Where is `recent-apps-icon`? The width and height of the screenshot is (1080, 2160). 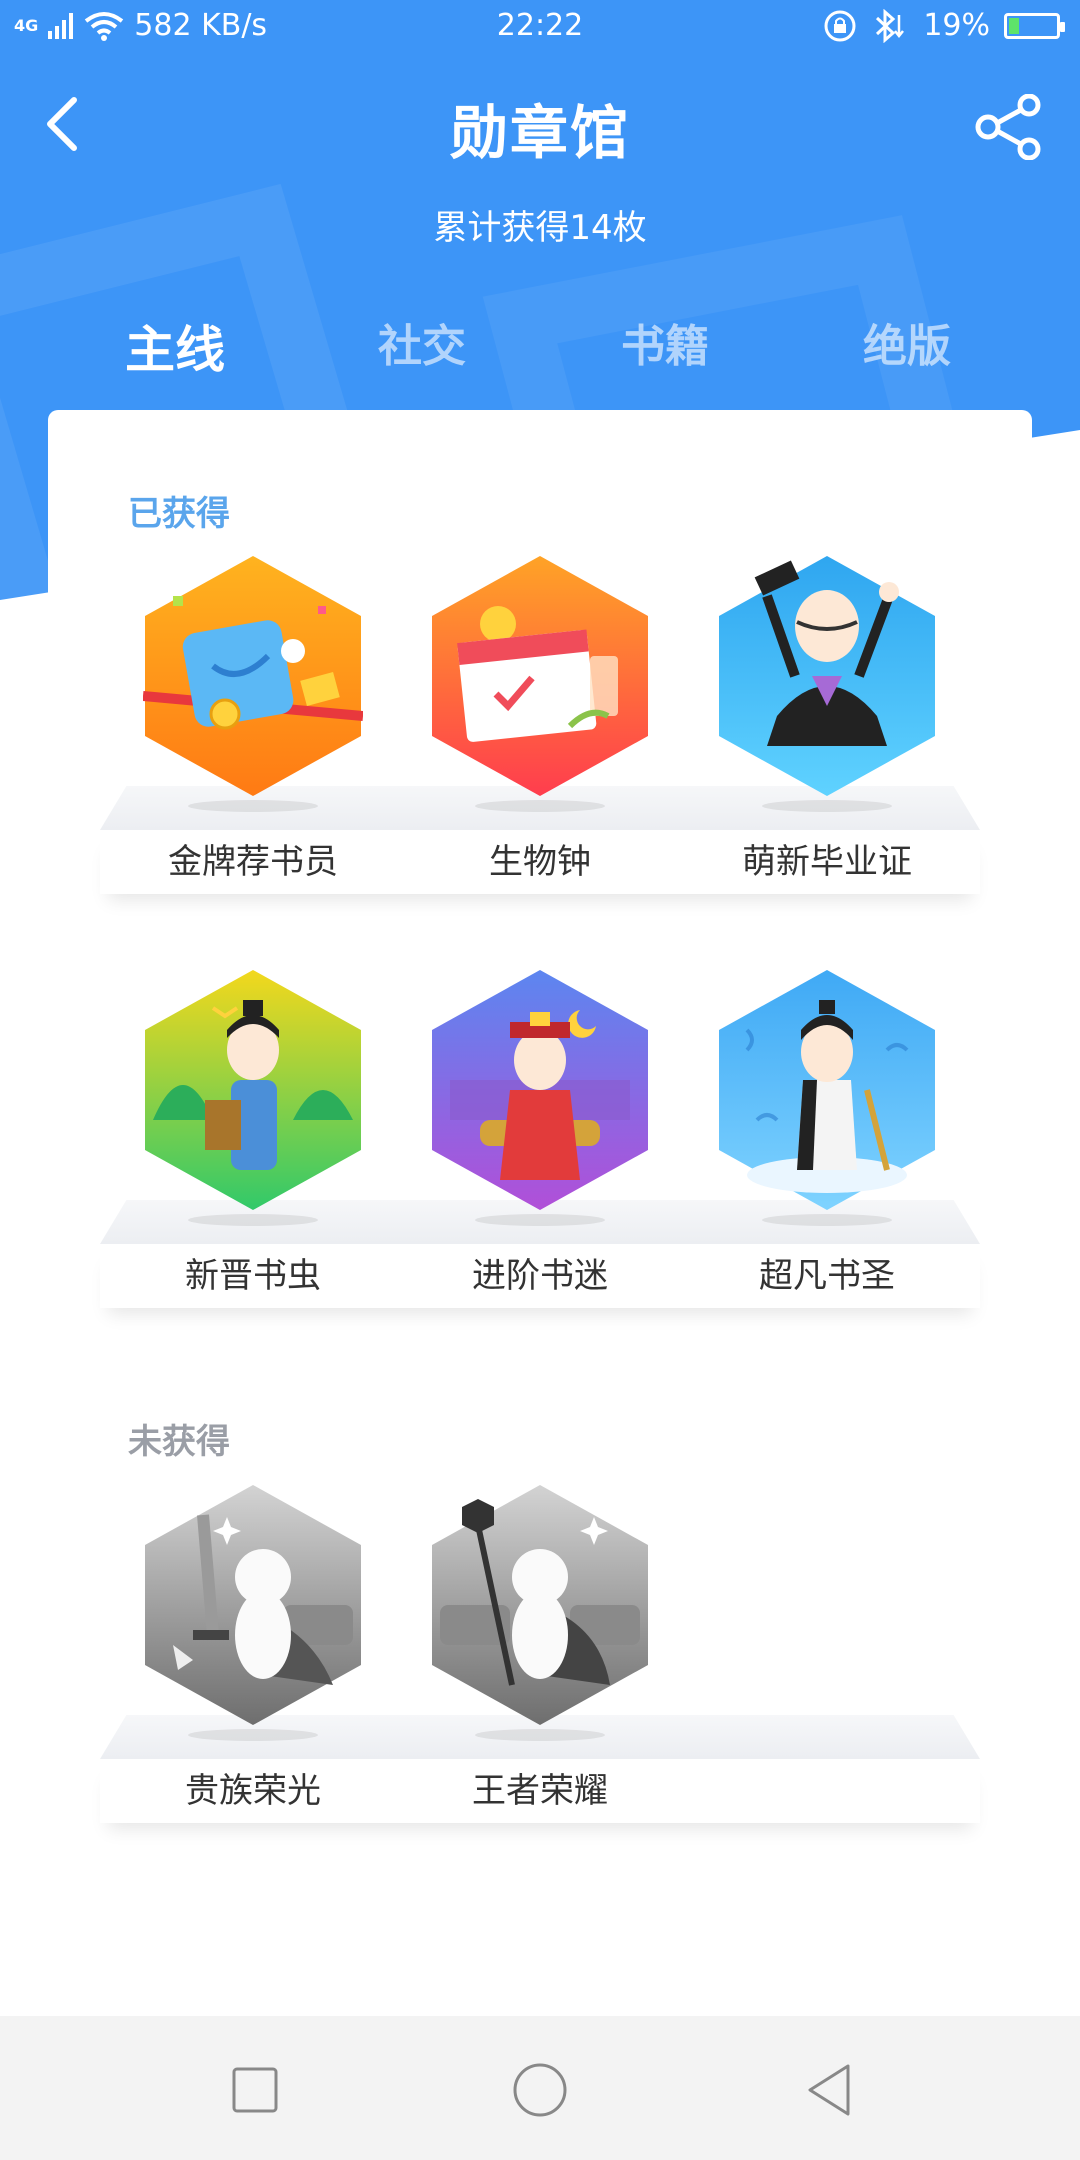 recent-apps-icon is located at coordinates (255, 2090).